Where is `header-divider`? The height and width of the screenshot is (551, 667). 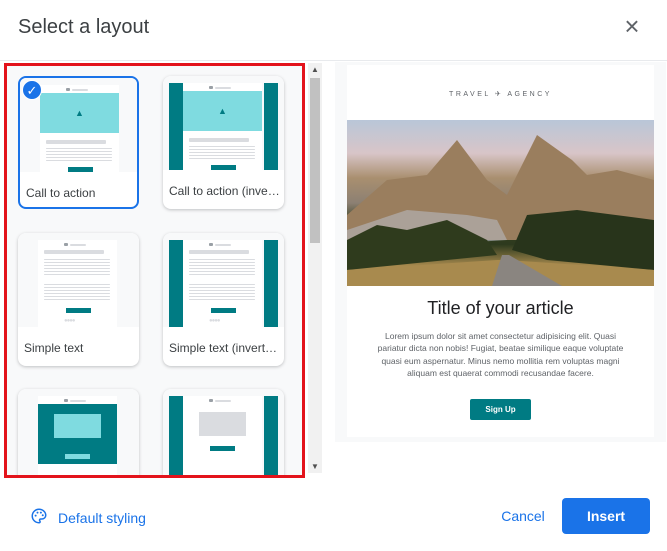 header-divider is located at coordinates (333, 60).